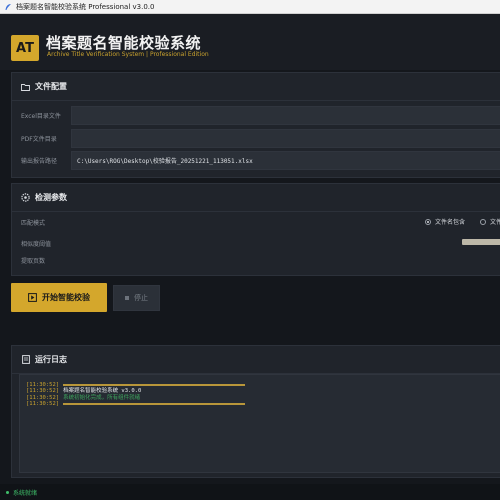 The image size is (500, 500). I want to click on log-icon, so click(25, 359).